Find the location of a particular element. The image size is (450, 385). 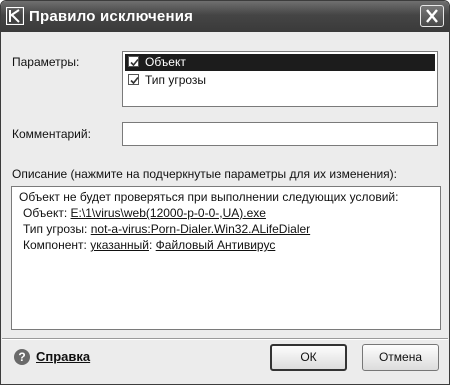

component-value-link: Файловый Антивирус is located at coordinates (216, 245).